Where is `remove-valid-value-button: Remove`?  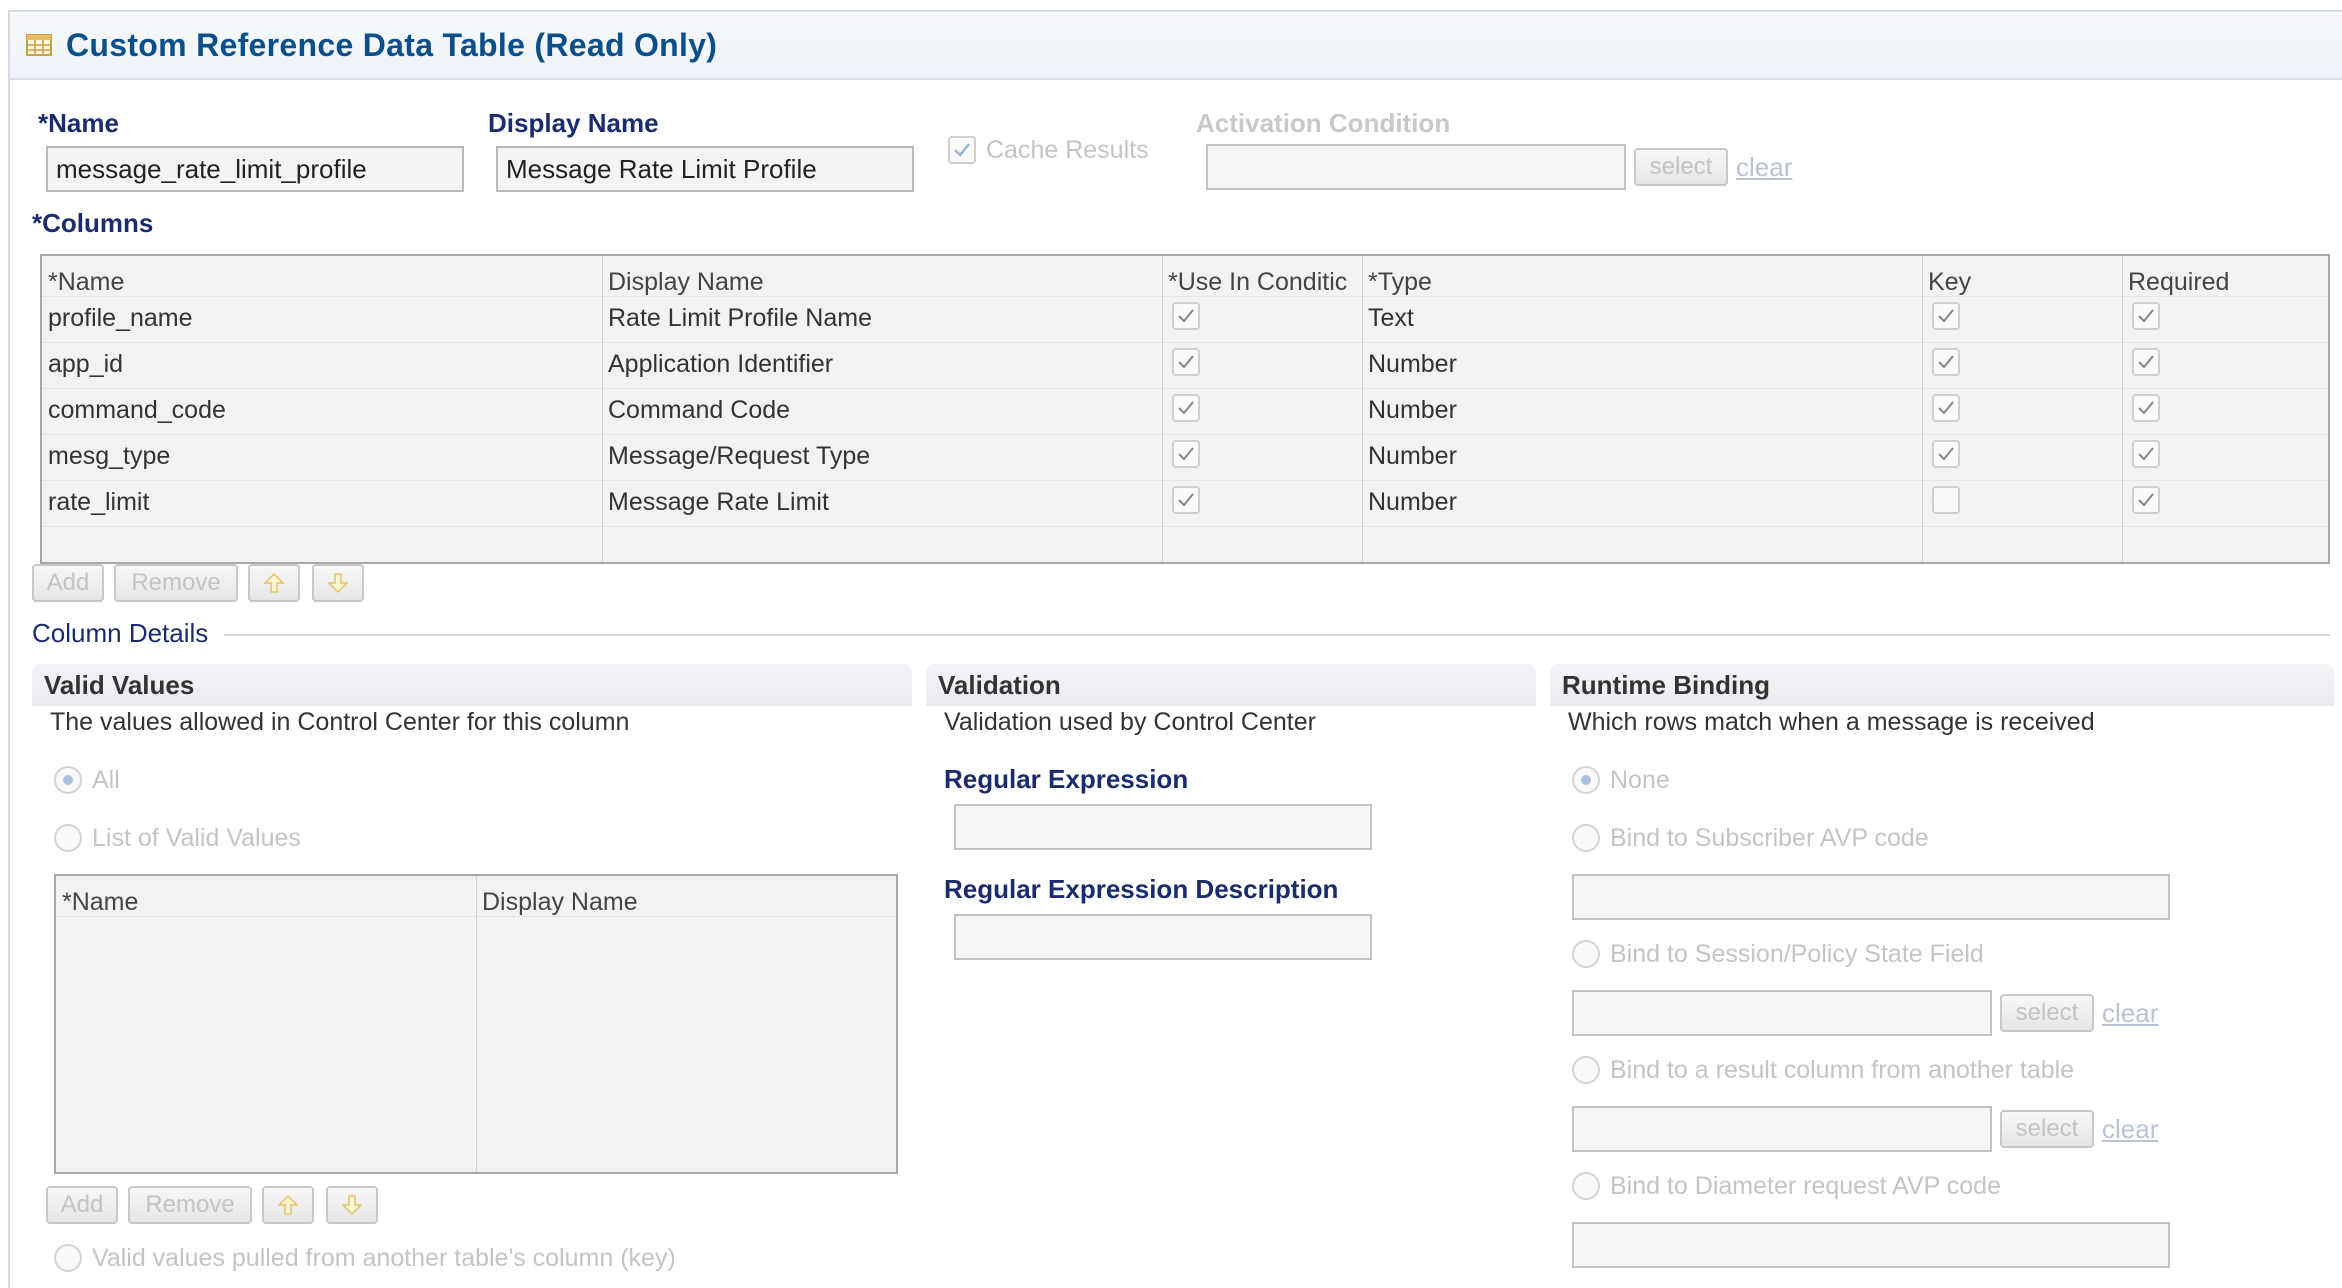 remove-valid-value-button: Remove is located at coordinates (190, 1205).